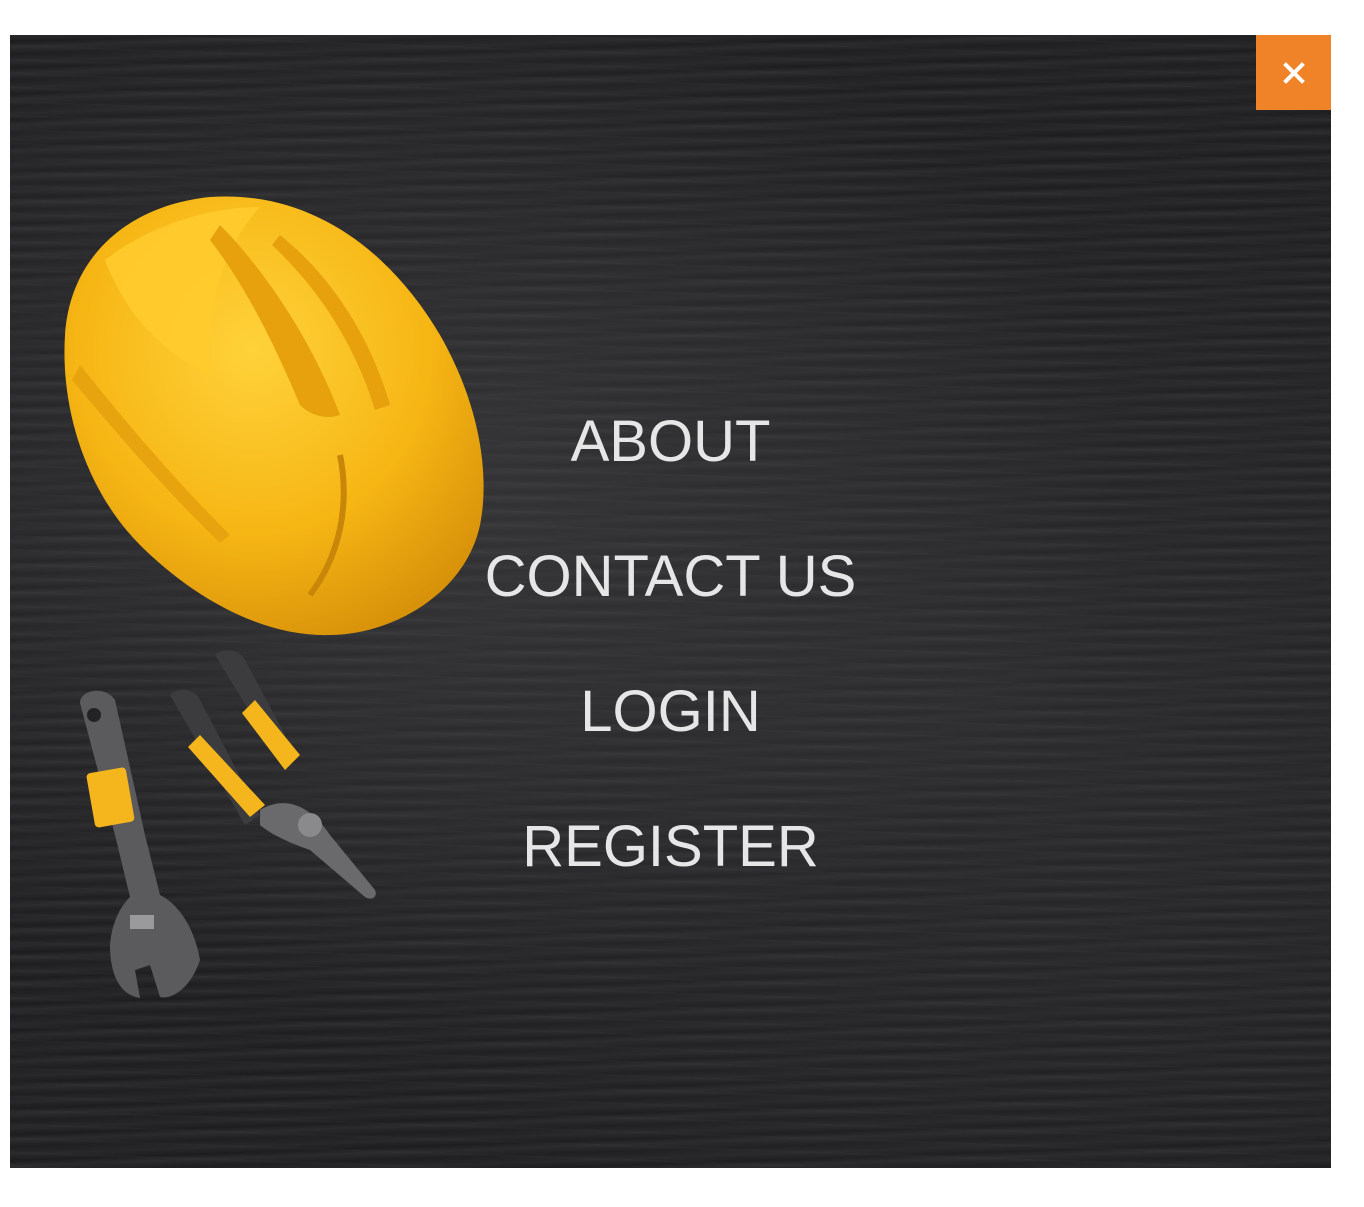 Image resolution: width=1364 pixels, height=1207 pixels. I want to click on close-button, so click(1293, 72).